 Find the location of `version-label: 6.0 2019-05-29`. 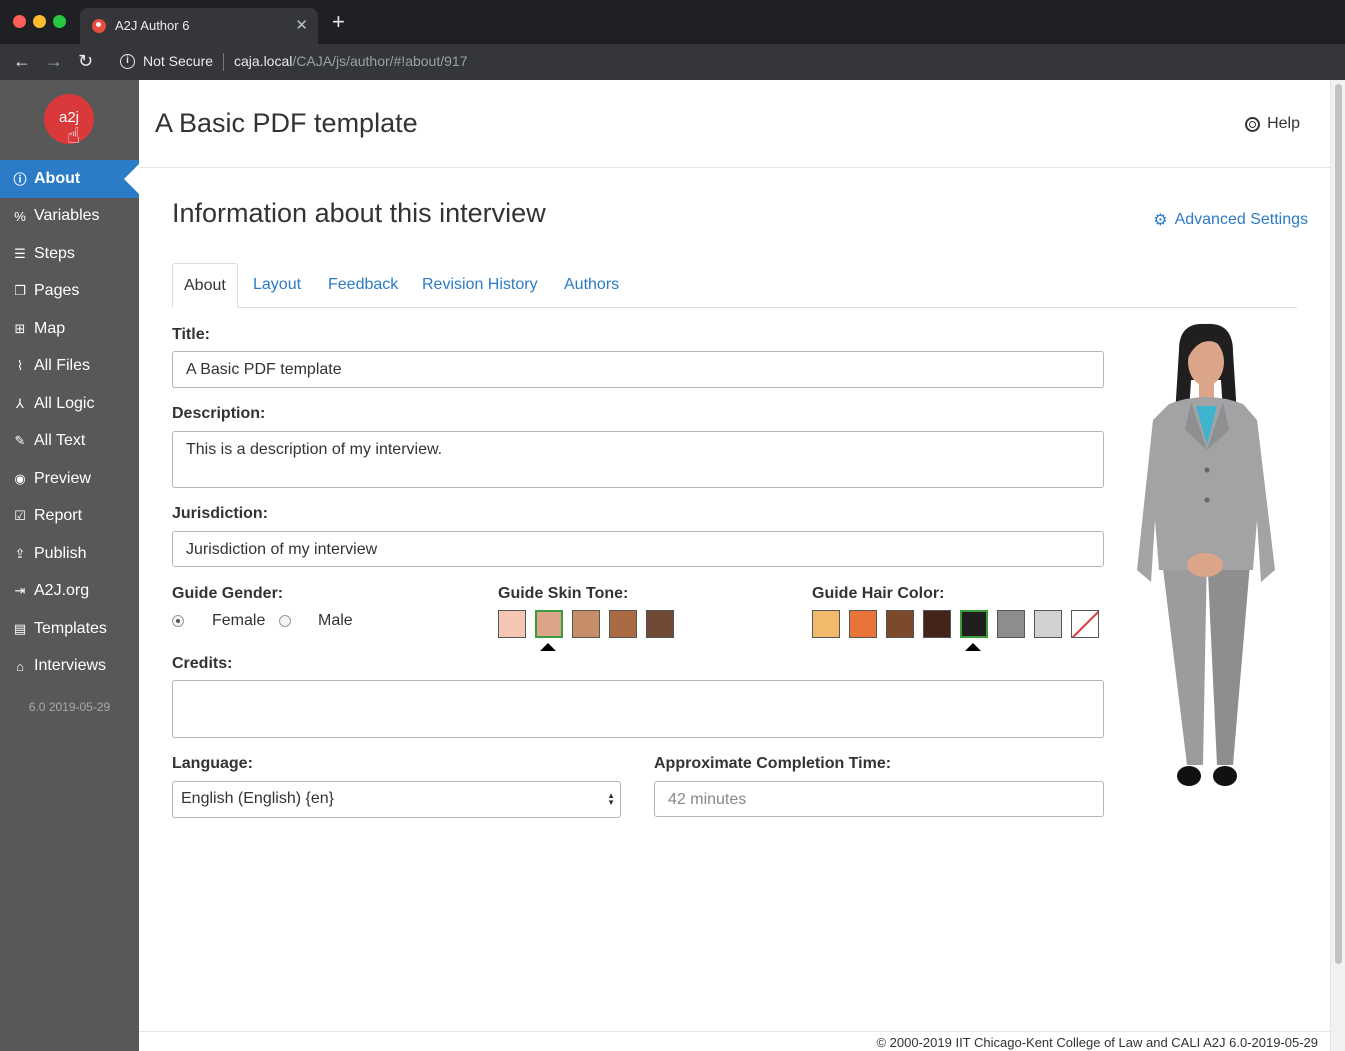

version-label: 6.0 2019-05-29 is located at coordinates (69, 707).